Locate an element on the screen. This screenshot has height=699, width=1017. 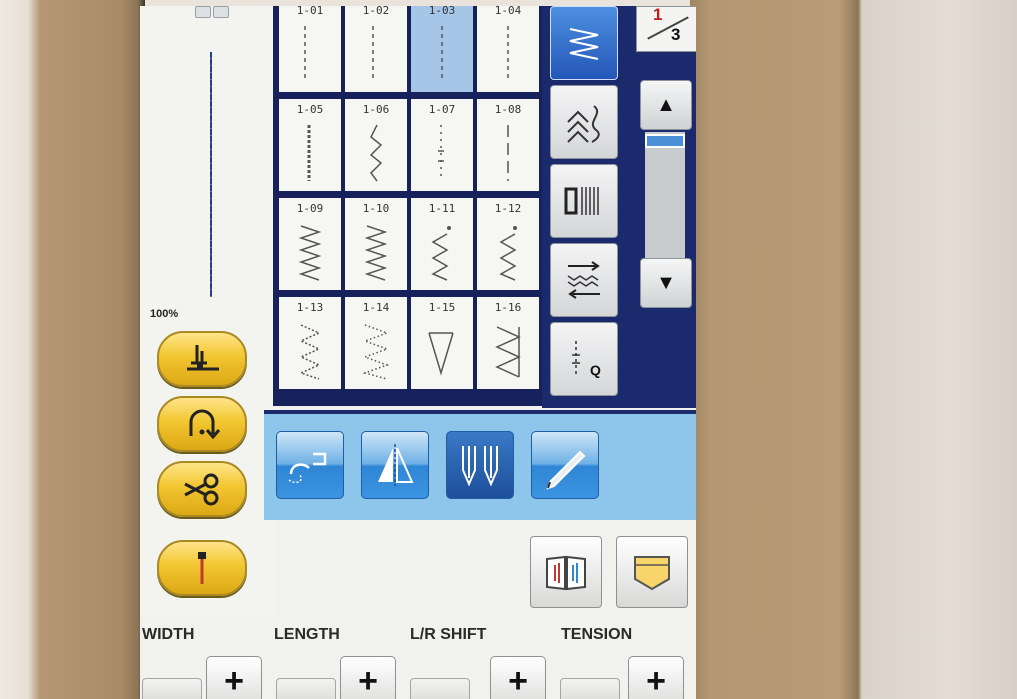
stitch-cell-1-13: 1-13 is located at coordinates (310, 343).